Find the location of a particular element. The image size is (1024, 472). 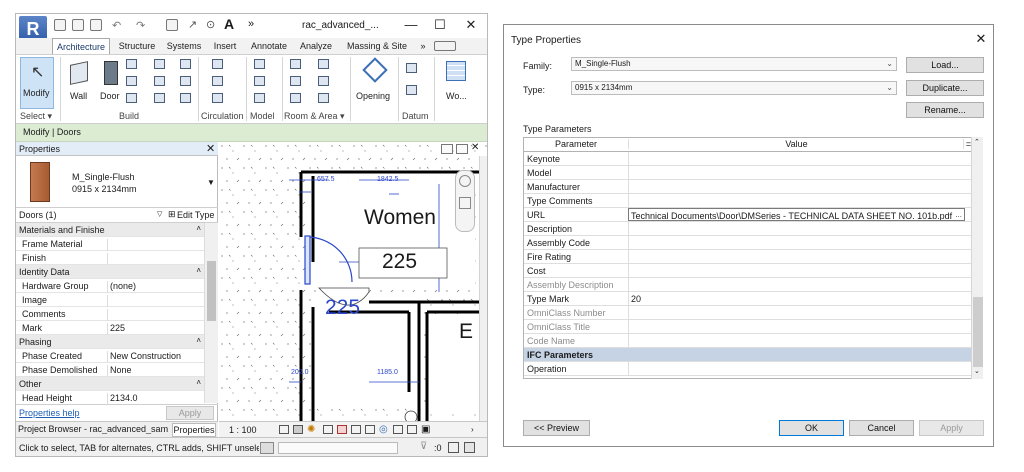

unlock-3d-icon is located at coordinates (370, 429).